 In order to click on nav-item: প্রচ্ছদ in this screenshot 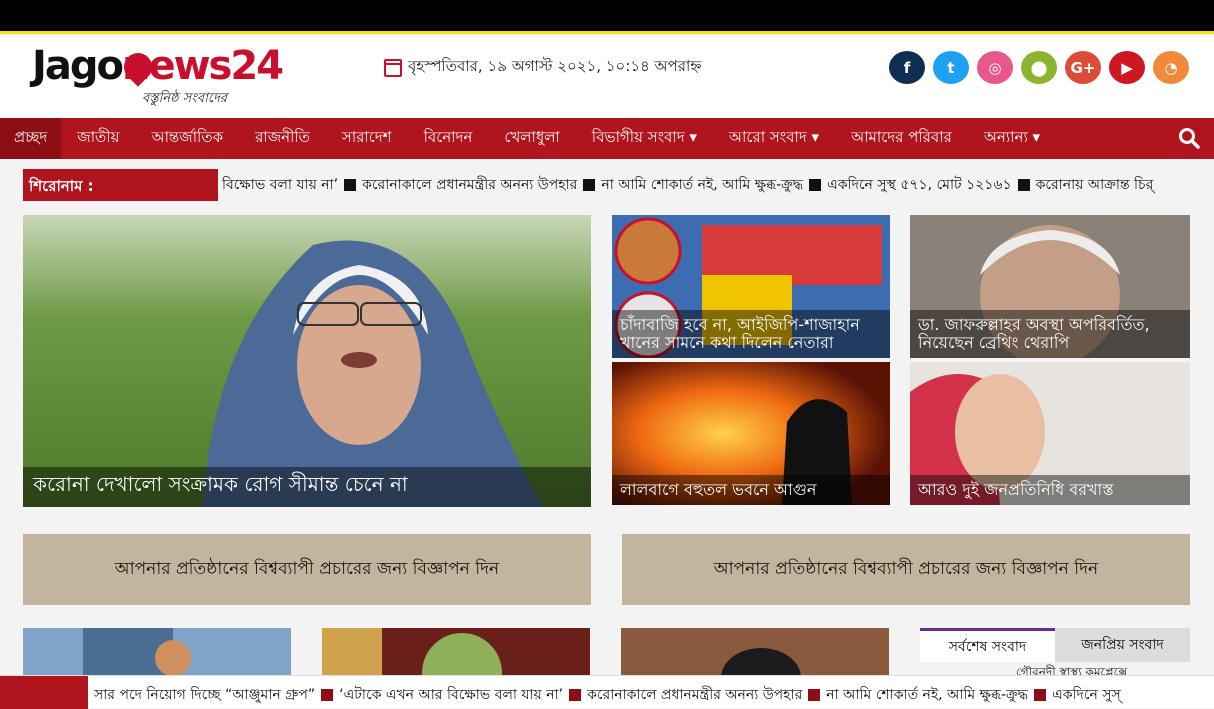, I will do `click(31, 138)`.